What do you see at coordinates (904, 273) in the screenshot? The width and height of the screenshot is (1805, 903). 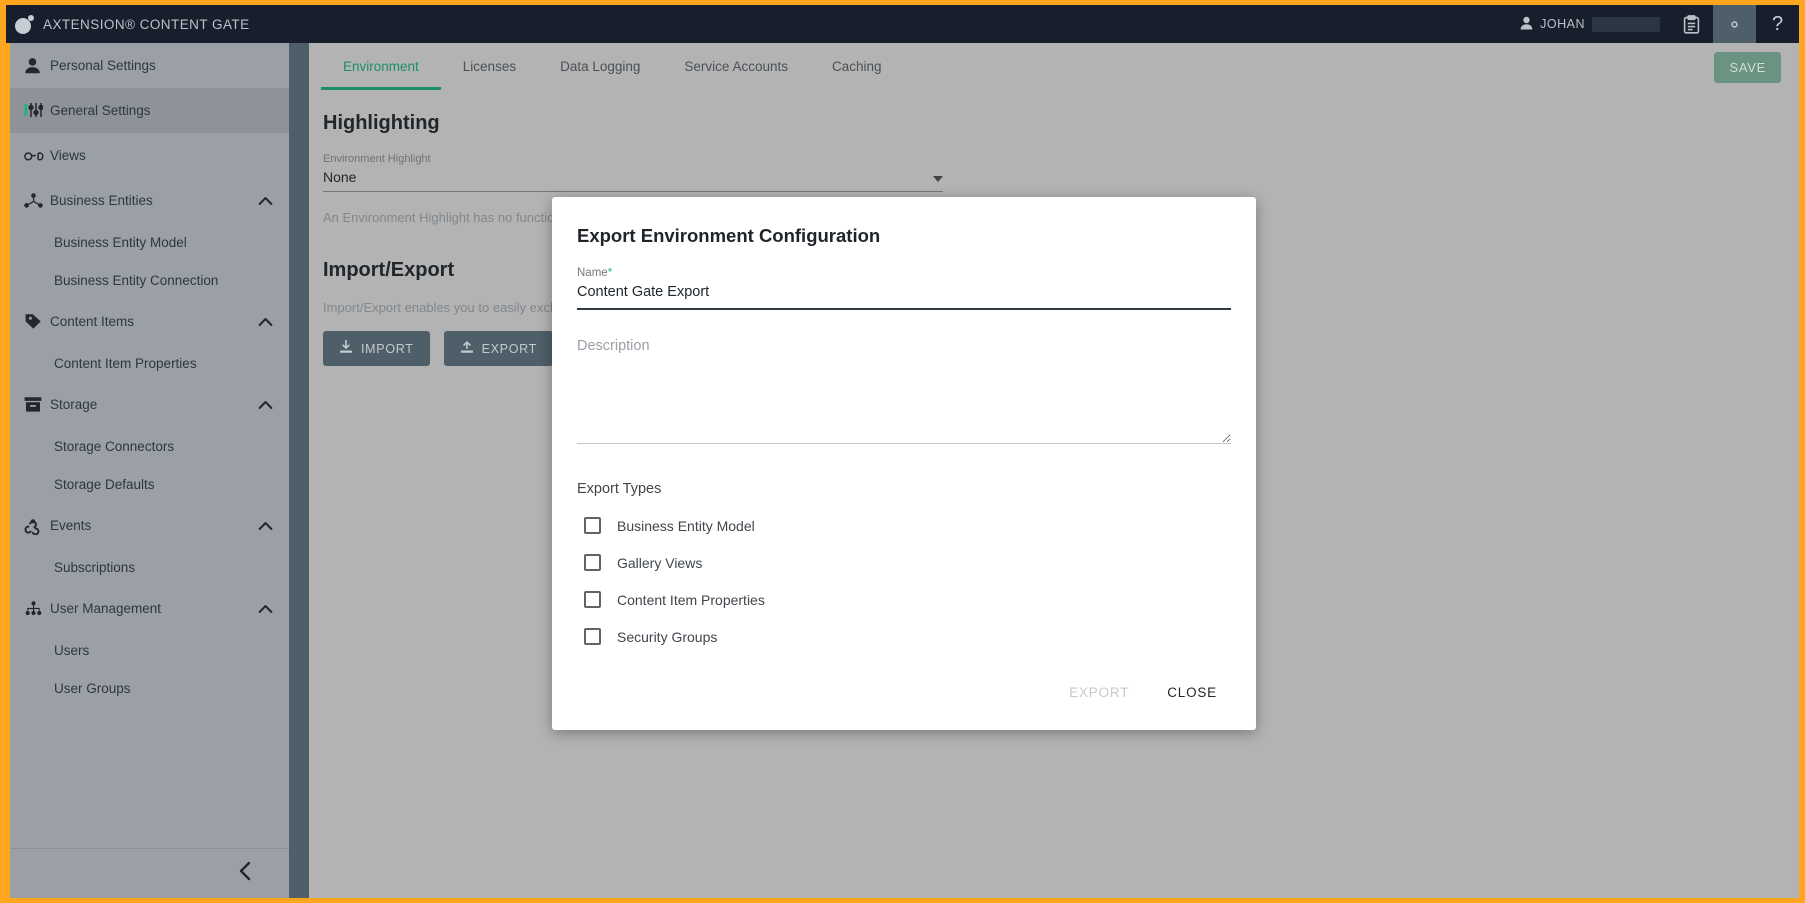 I see `name-field-label: Name*` at bounding box center [904, 273].